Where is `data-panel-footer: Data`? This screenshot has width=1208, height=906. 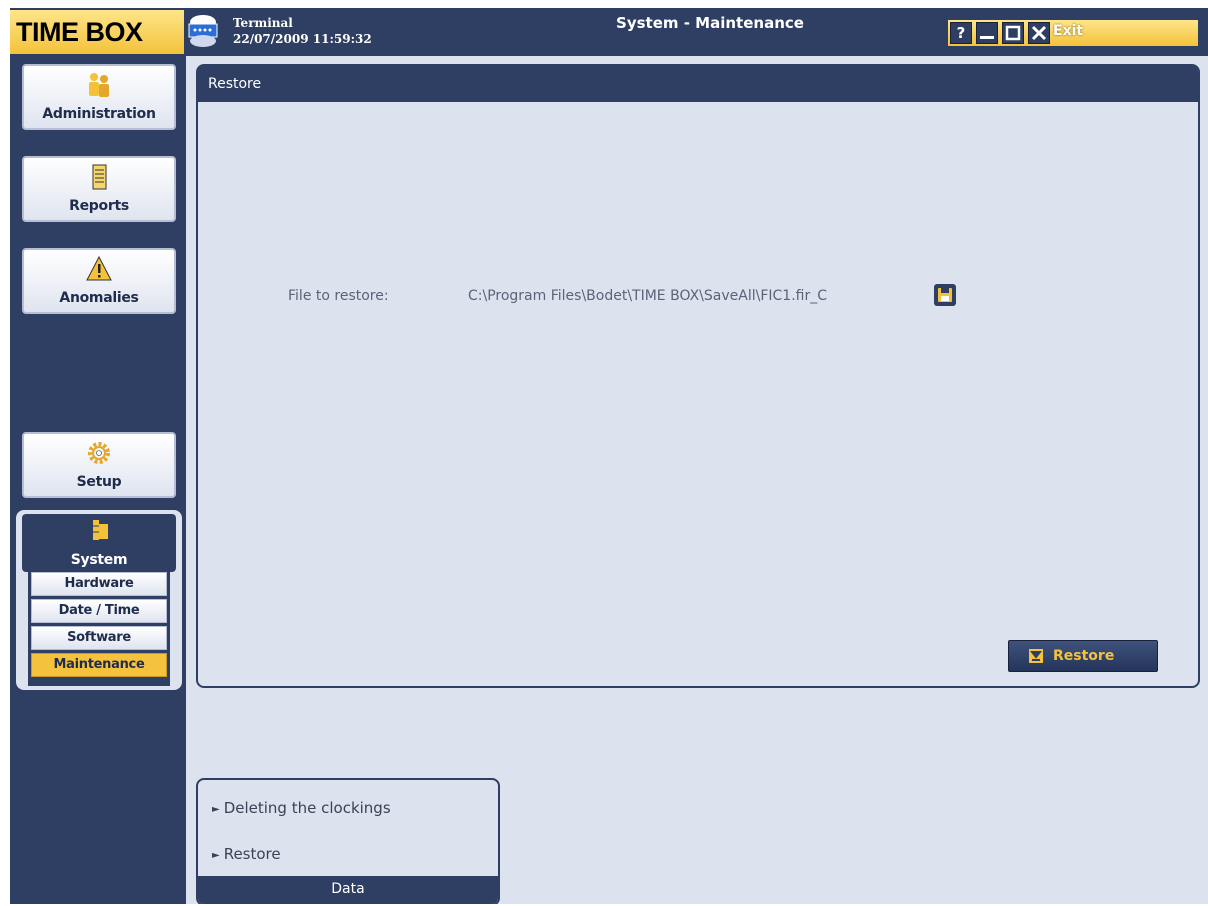 data-panel-footer: Data is located at coordinates (348, 890).